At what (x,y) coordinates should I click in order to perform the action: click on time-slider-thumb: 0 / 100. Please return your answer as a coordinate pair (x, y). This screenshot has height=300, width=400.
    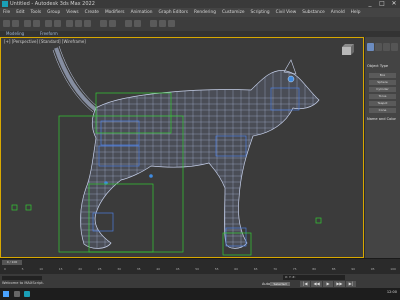
    Looking at the image, I should click on (12, 262).